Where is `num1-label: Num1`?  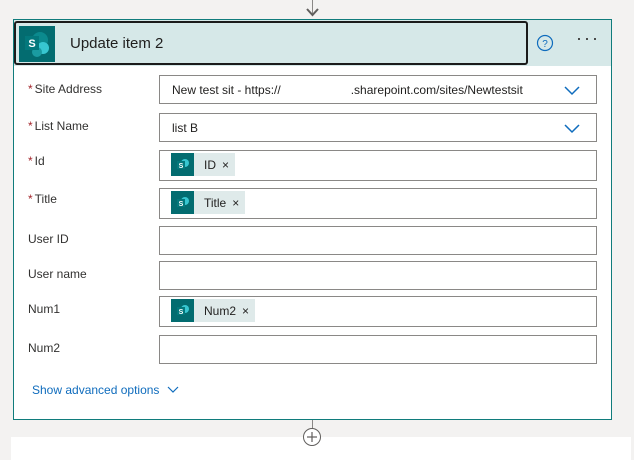
num1-label: Num1 is located at coordinates (44, 309).